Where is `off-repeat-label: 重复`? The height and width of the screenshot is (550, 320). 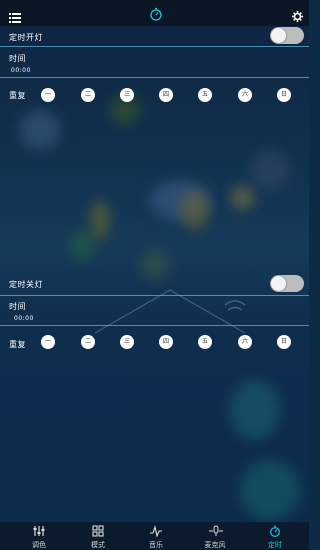 off-repeat-label: 重复 is located at coordinates (17, 344).